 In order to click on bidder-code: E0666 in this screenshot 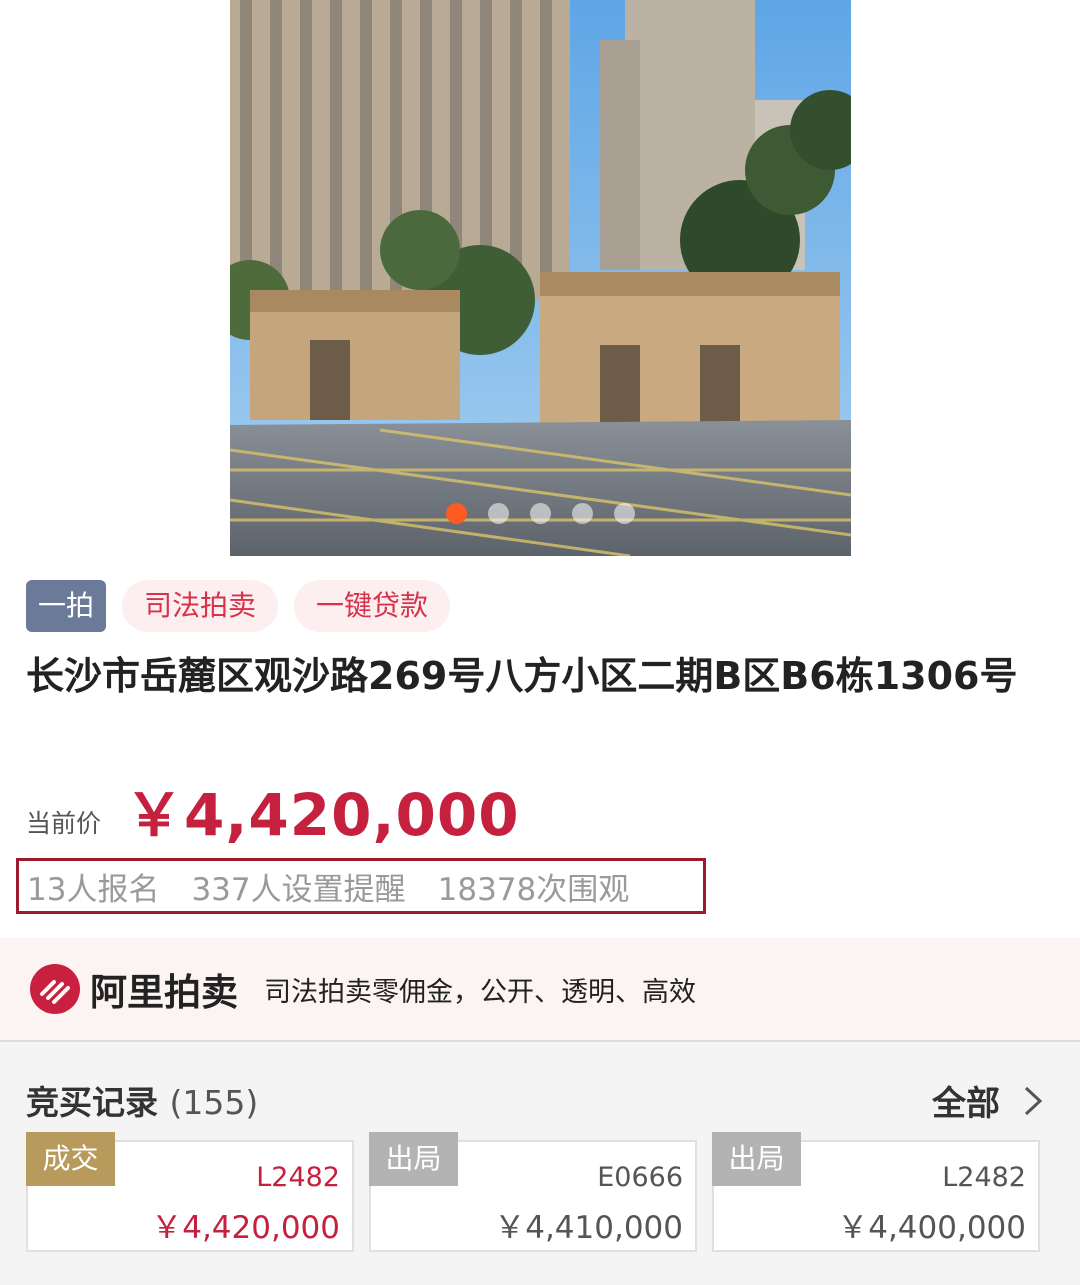, I will do `click(640, 1177)`.